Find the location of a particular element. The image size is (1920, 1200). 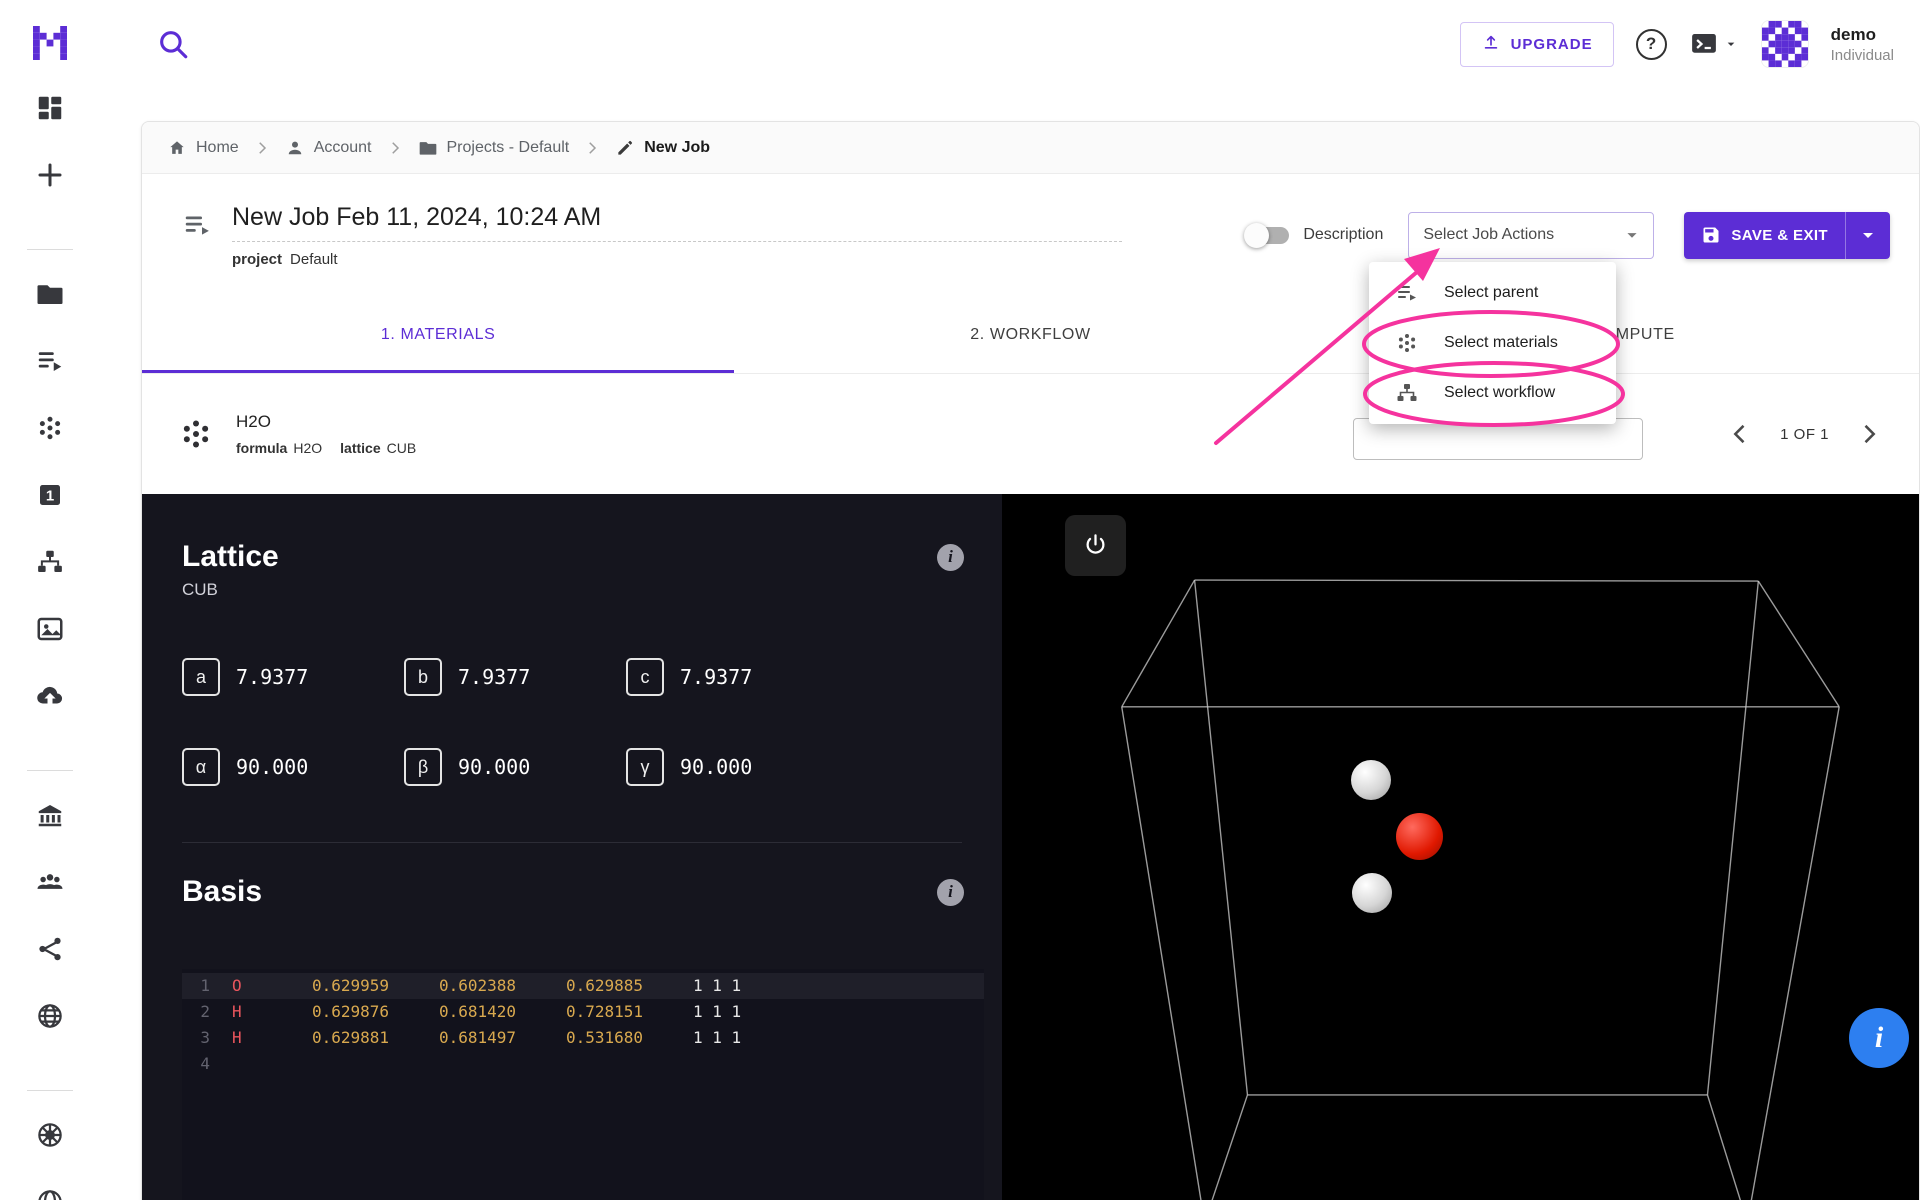

list-arrow-icon is located at coordinates (1407, 293).